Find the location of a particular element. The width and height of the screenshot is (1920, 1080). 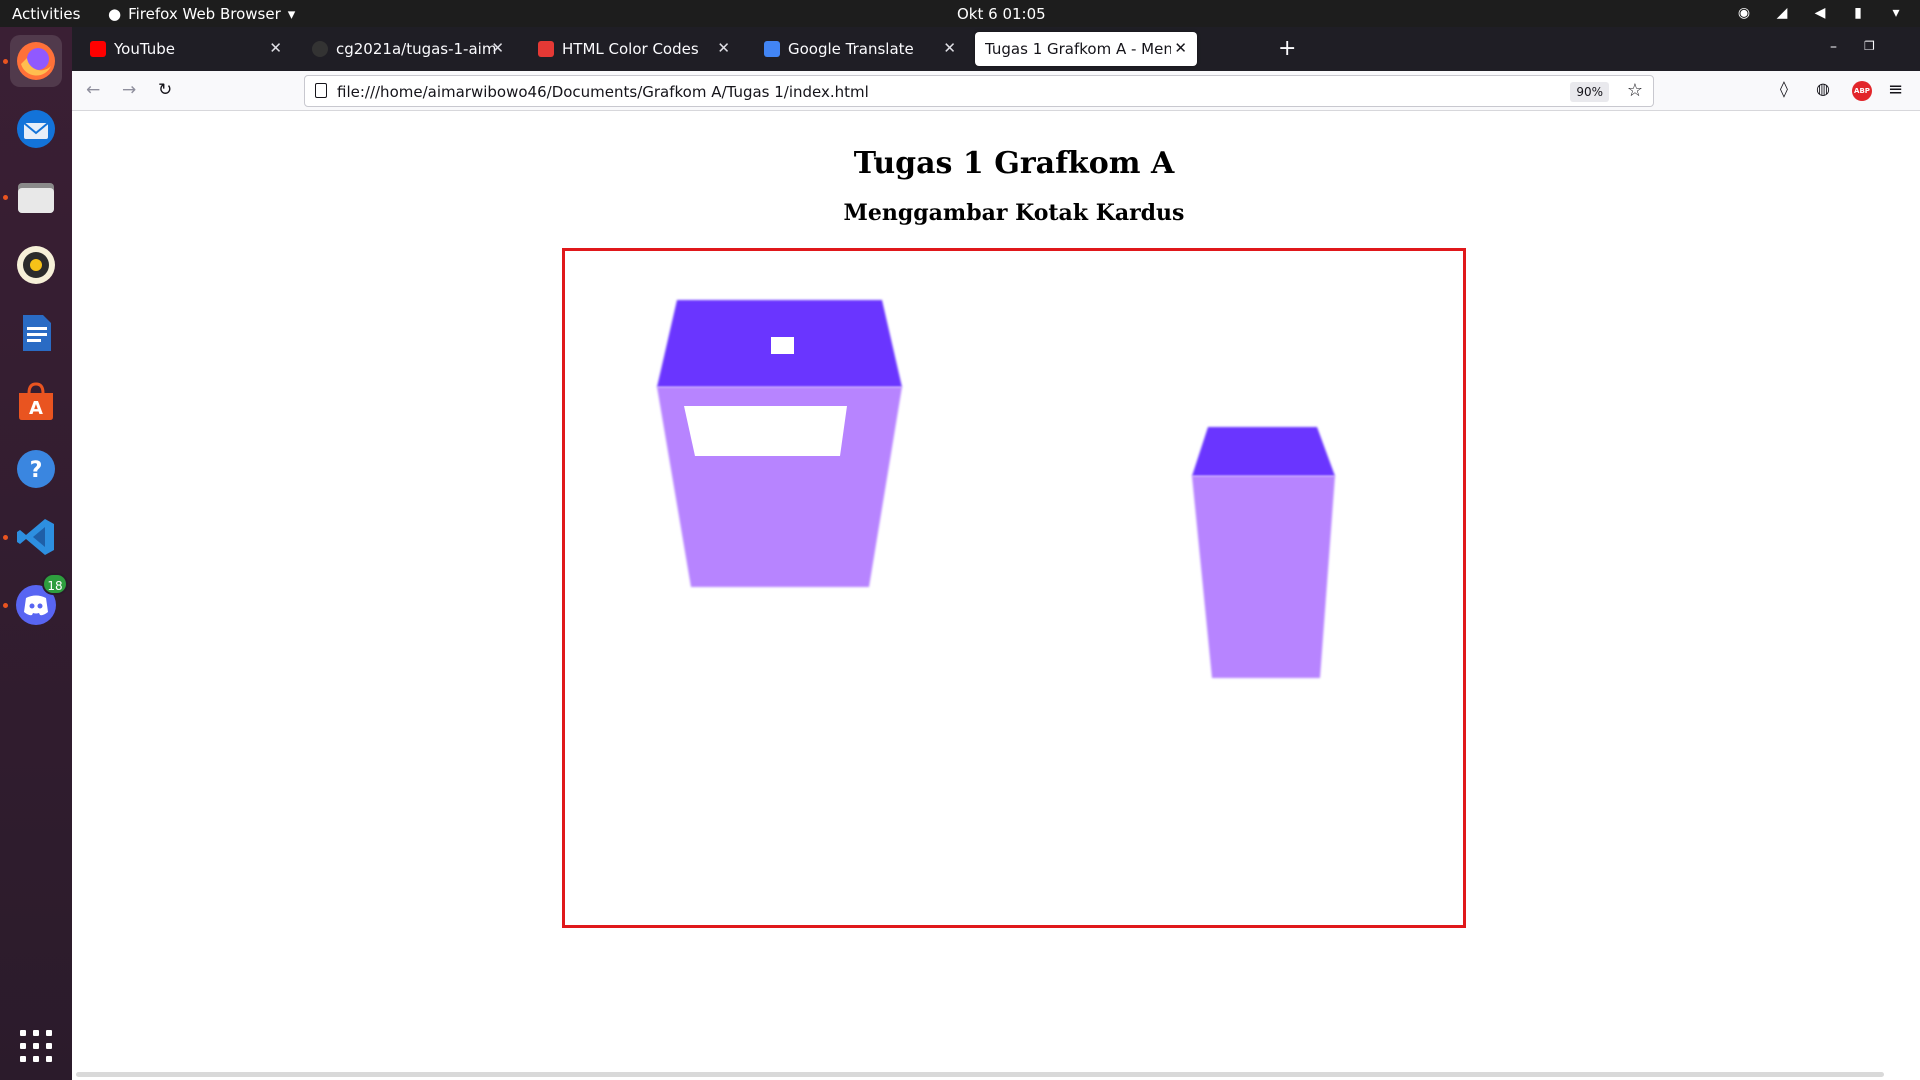

horizontal-scrollbar is located at coordinates (980, 1074).